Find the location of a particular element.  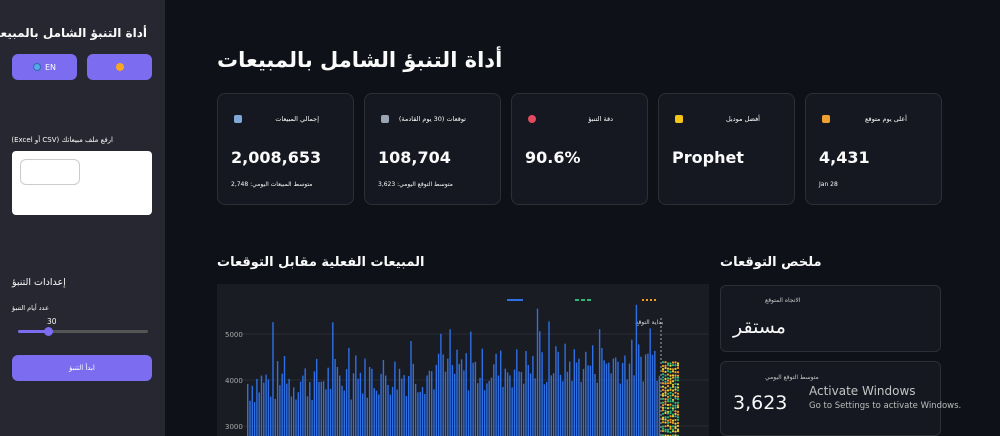

metric-label: أعلى يوم متوقع is located at coordinates (886, 119).